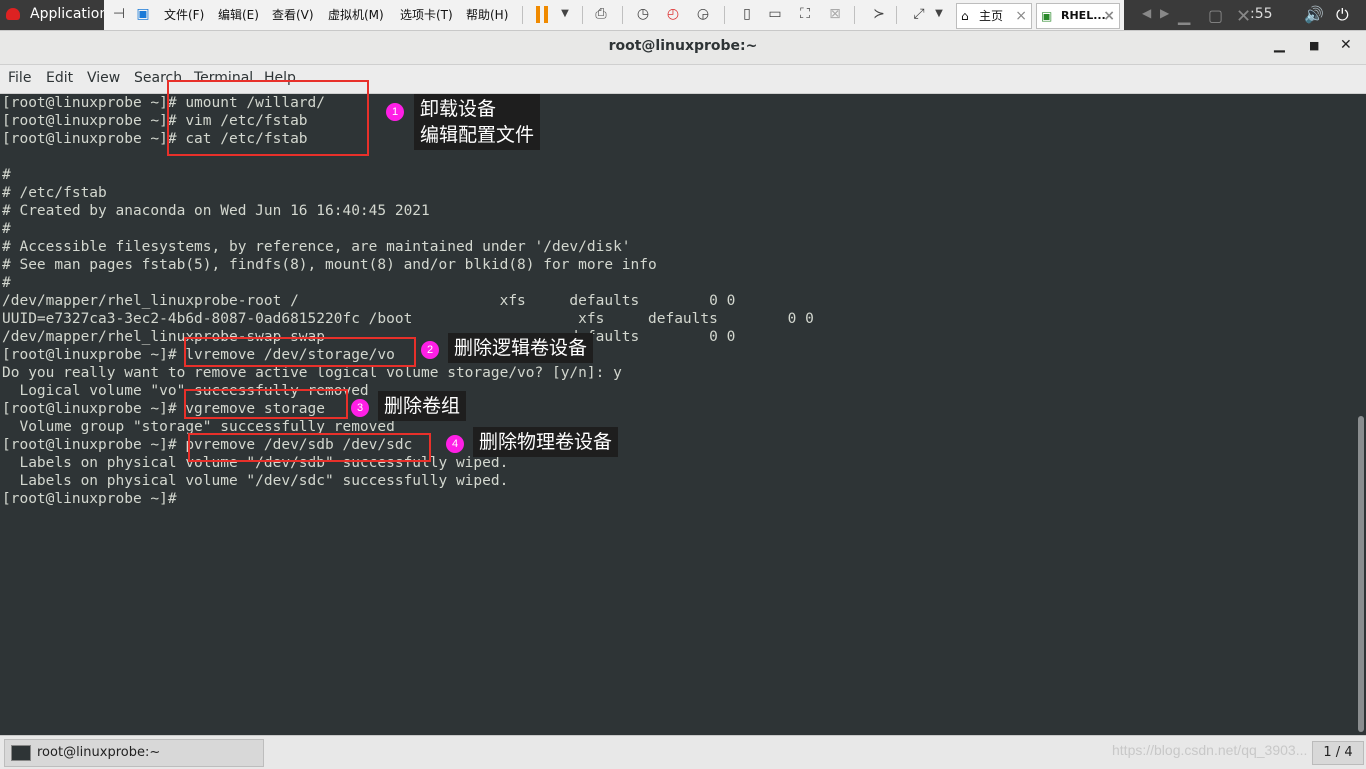  What do you see at coordinates (673, 14) in the screenshot?
I see `revert-snapshot-icon: ◴` at bounding box center [673, 14].